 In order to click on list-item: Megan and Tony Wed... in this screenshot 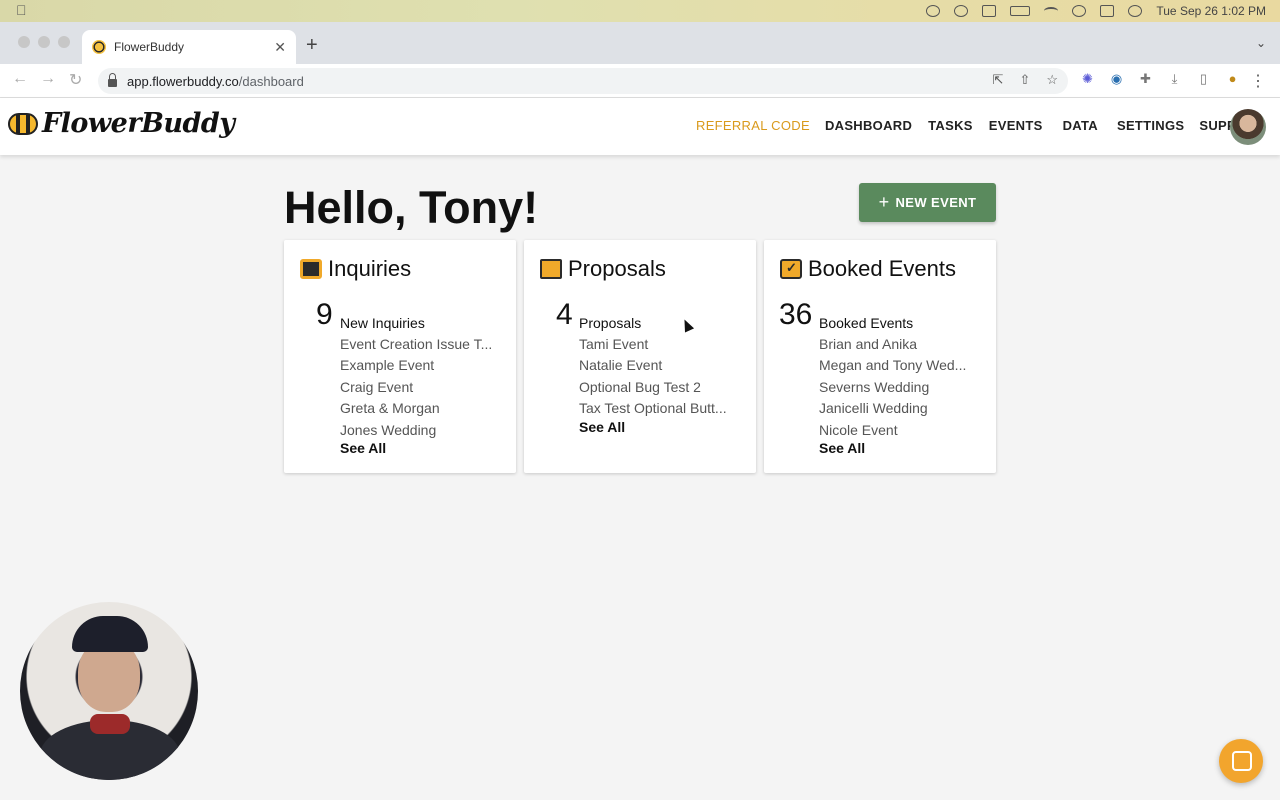, I will do `click(892, 365)`.